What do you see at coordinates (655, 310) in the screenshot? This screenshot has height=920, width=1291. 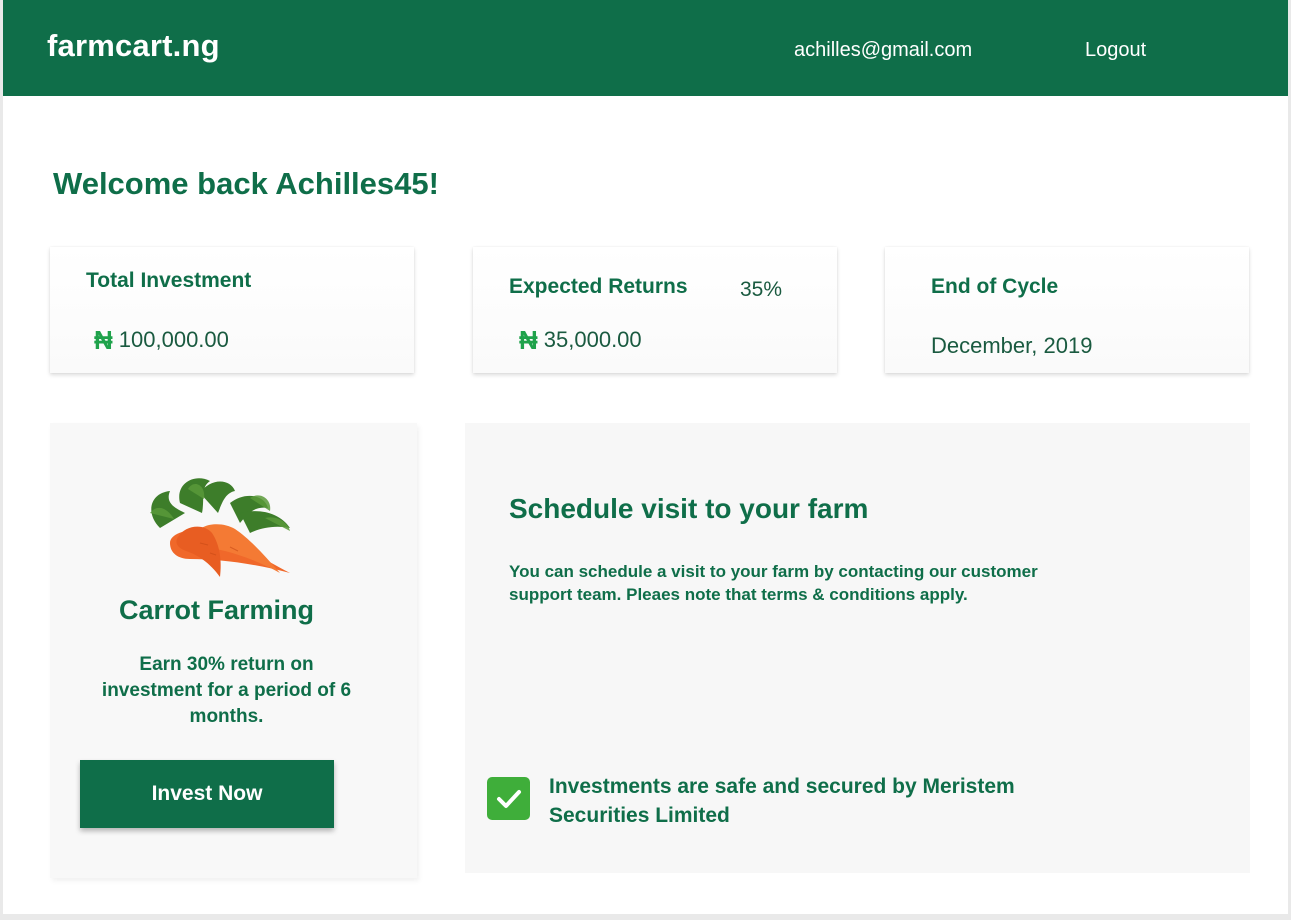 I see `expected-returns-card: Expected Returns 35% ₦ 35,000.00` at bounding box center [655, 310].